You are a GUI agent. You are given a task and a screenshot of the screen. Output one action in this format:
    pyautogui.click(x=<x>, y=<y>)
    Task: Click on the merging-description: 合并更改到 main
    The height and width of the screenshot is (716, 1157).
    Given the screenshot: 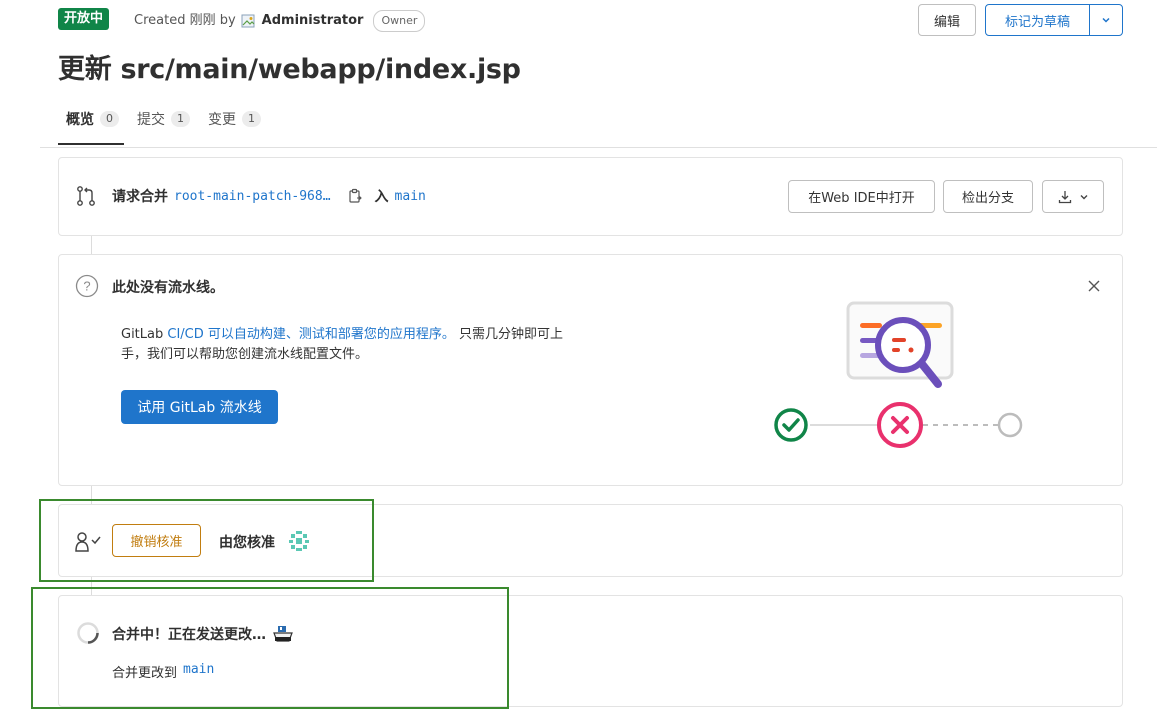 What is the action you would take?
    pyautogui.click(x=163, y=671)
    